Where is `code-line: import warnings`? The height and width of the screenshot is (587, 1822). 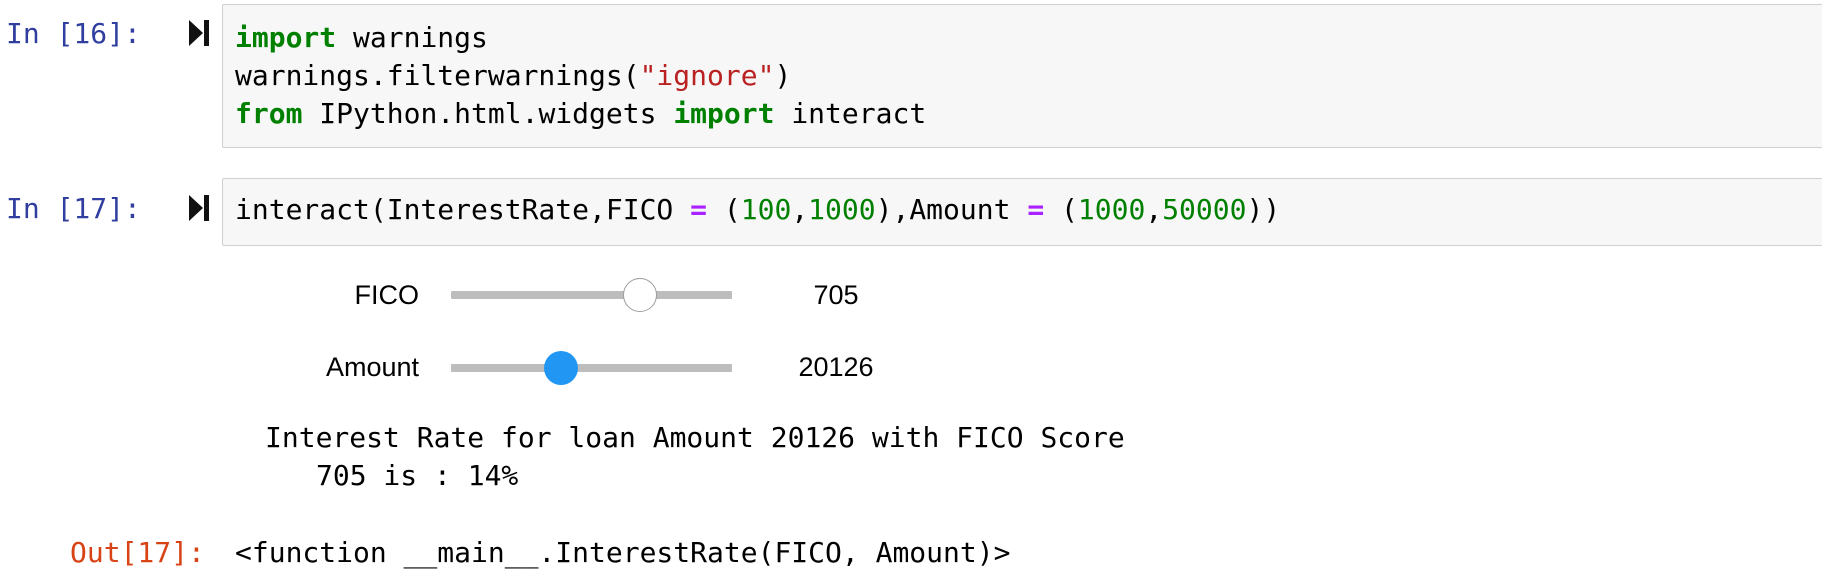 code-line: import warnings is located at coordinates (361, 37).